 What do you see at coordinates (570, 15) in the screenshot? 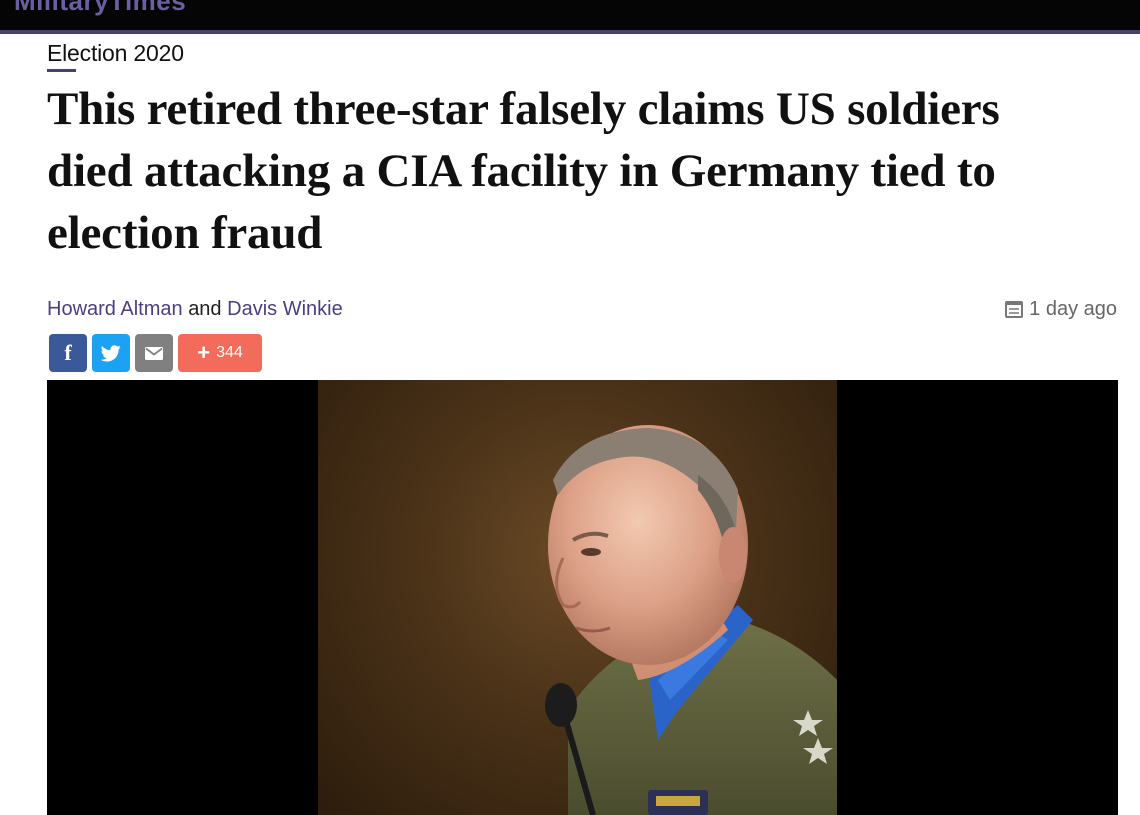
I see `top-nav-bar: MilitaryTimes` at bounding box center [570, 15].